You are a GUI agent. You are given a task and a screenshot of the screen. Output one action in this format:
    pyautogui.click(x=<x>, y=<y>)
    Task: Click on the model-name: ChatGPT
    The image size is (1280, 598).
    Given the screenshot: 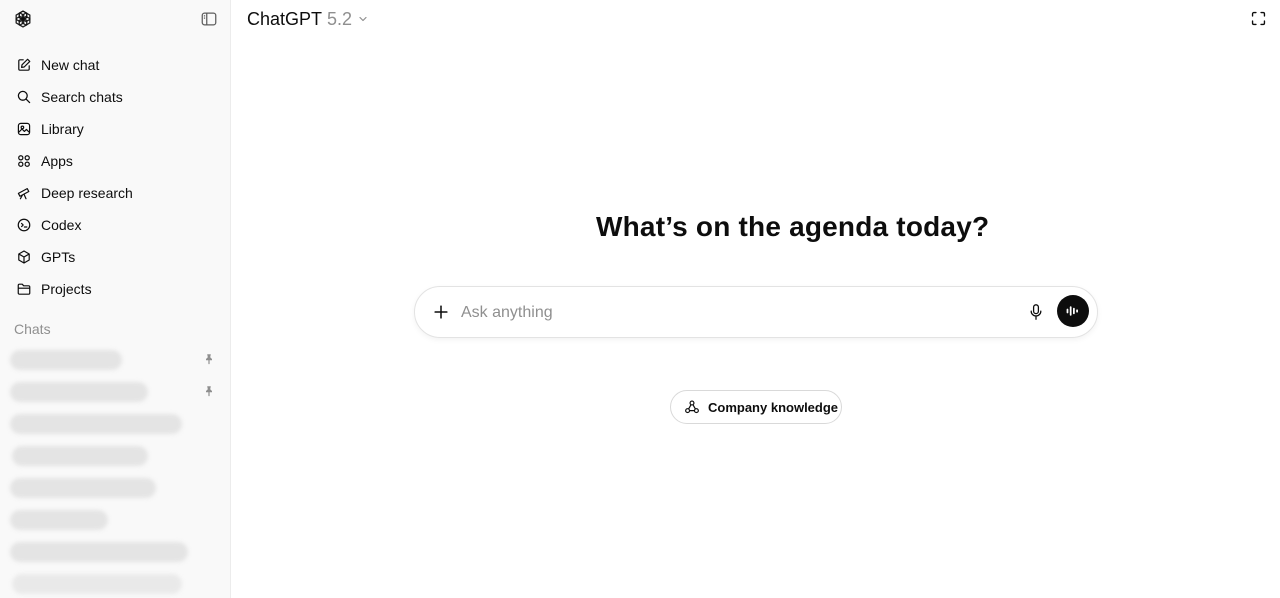 What is the action you would take?
    pyautogui.click(x=285, y=18)
    